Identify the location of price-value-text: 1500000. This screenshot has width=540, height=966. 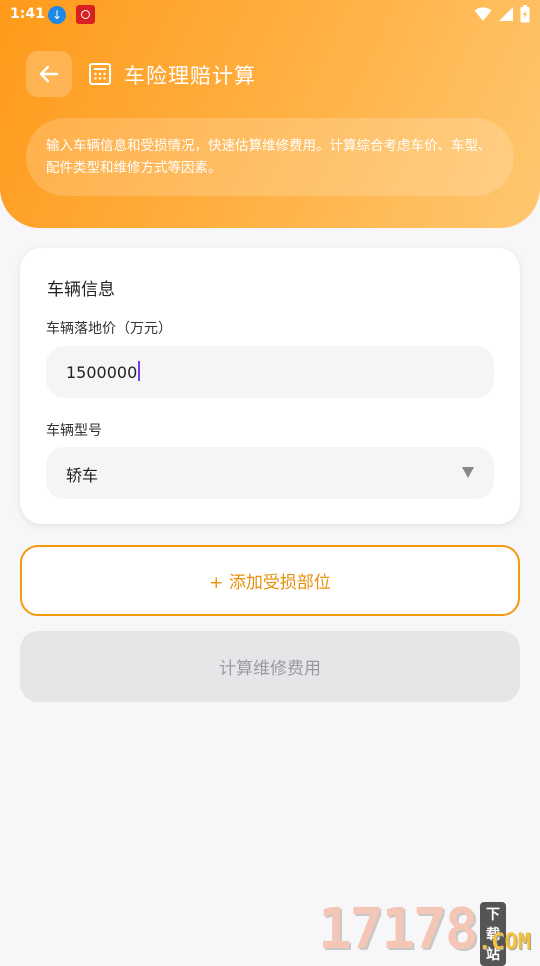
(102, 372).